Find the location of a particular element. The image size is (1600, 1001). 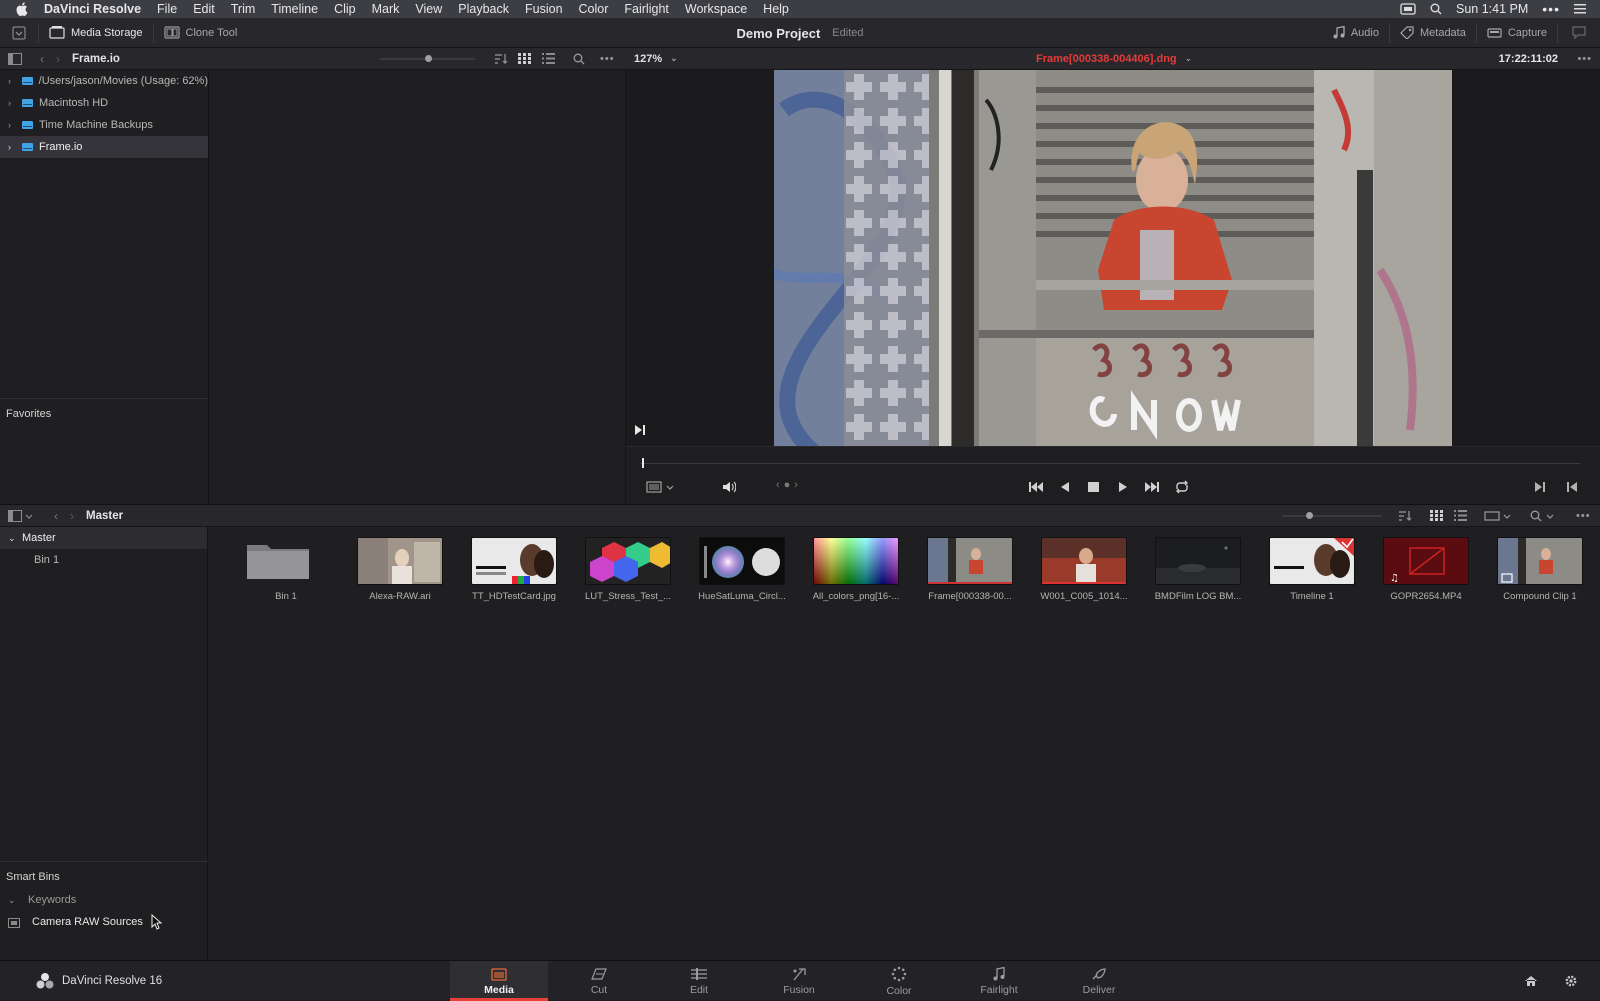

menu-list-icon is located at coordinates (1580, 9).